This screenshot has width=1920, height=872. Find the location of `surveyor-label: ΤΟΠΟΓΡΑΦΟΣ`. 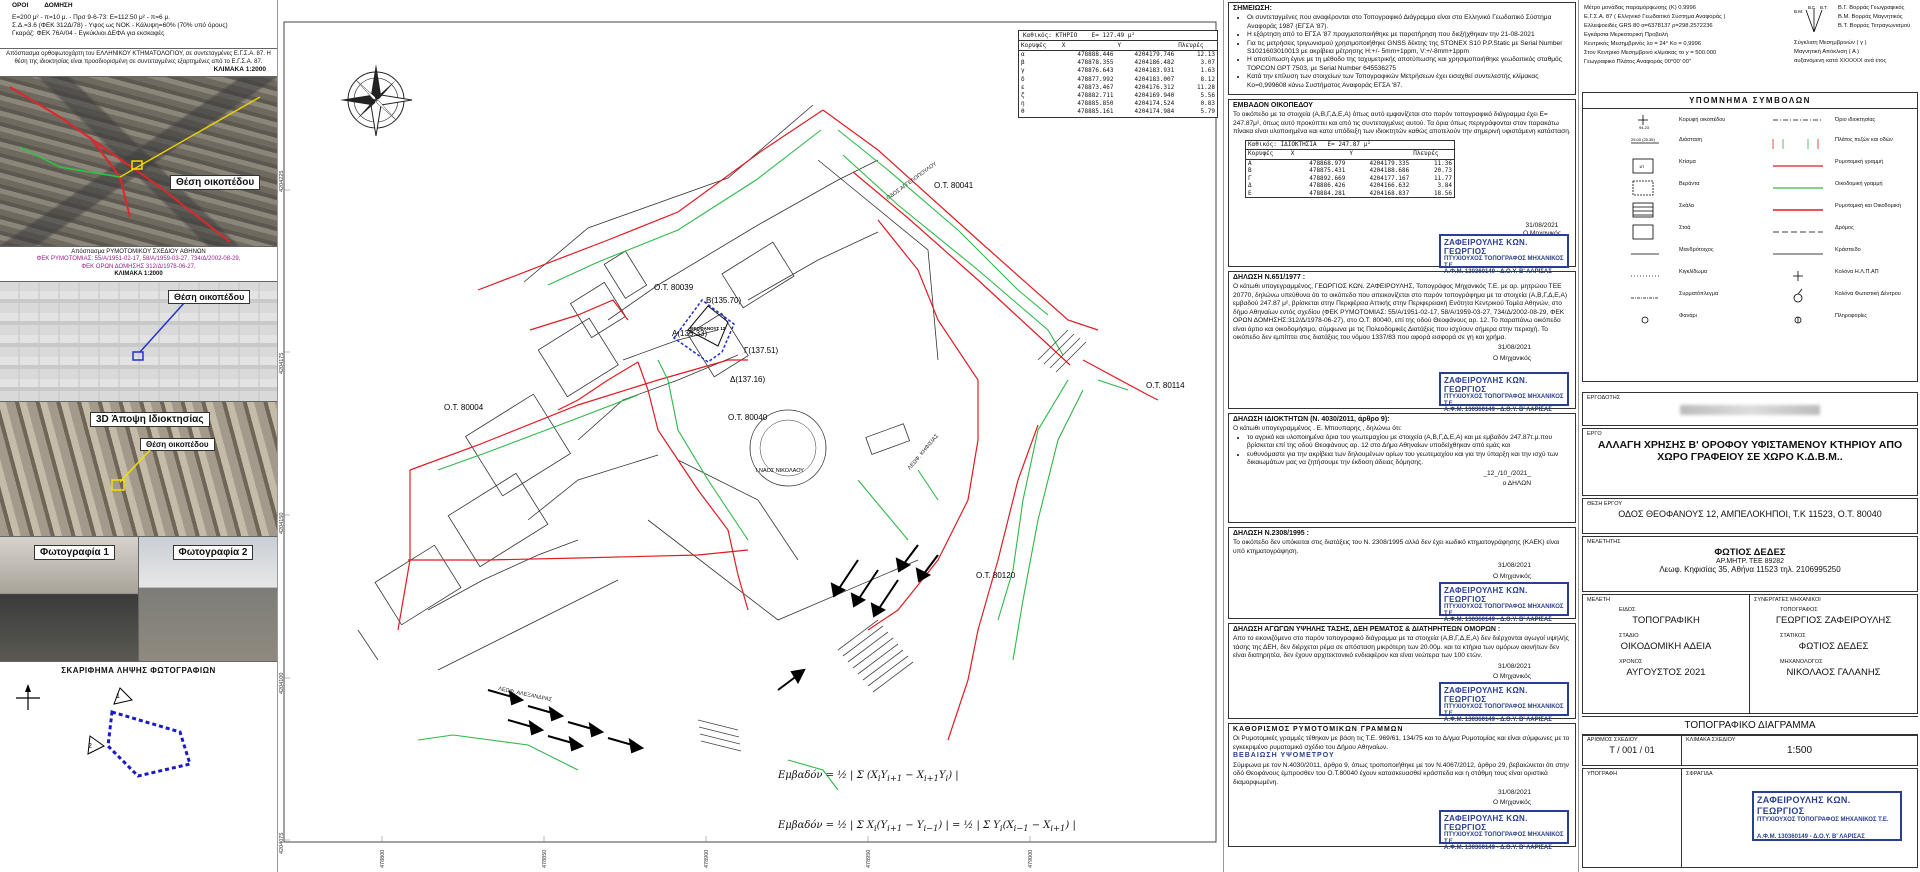

surveyor-label: ΤΟΠΟΓΡΑΦΟΣ is located at coordinates (1799, 610).